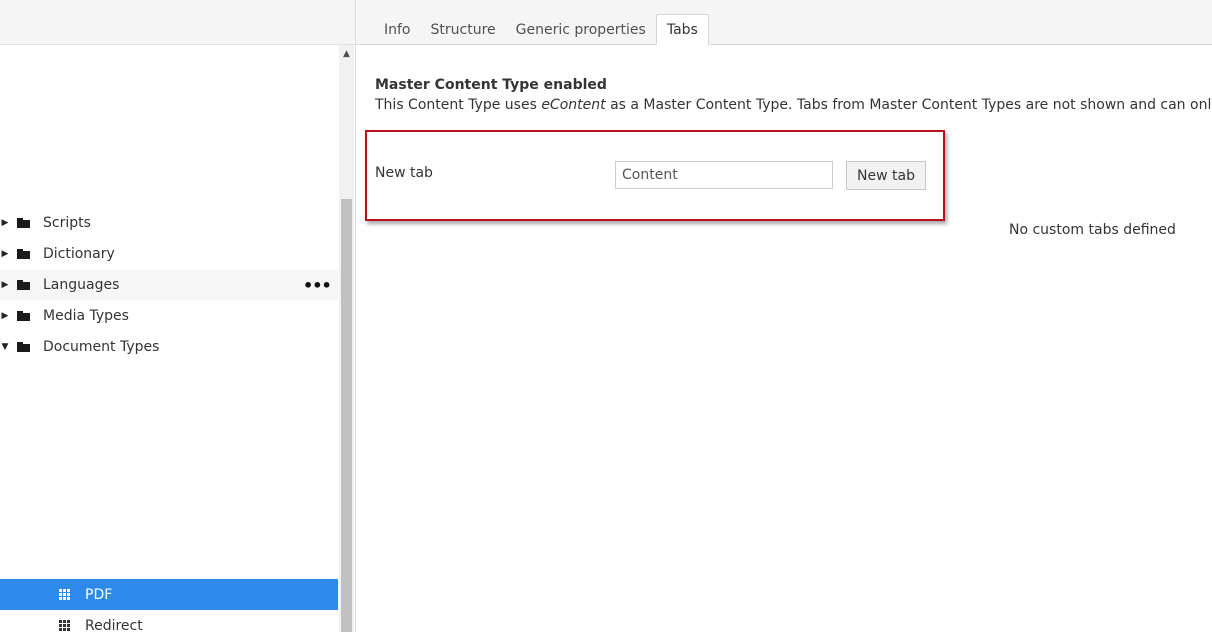 The height and width of the screenshot is (632, 1212). Describe the element at coordinates (886, 175) in the screenshot. I see `new-tab-button: New tab` at that location.